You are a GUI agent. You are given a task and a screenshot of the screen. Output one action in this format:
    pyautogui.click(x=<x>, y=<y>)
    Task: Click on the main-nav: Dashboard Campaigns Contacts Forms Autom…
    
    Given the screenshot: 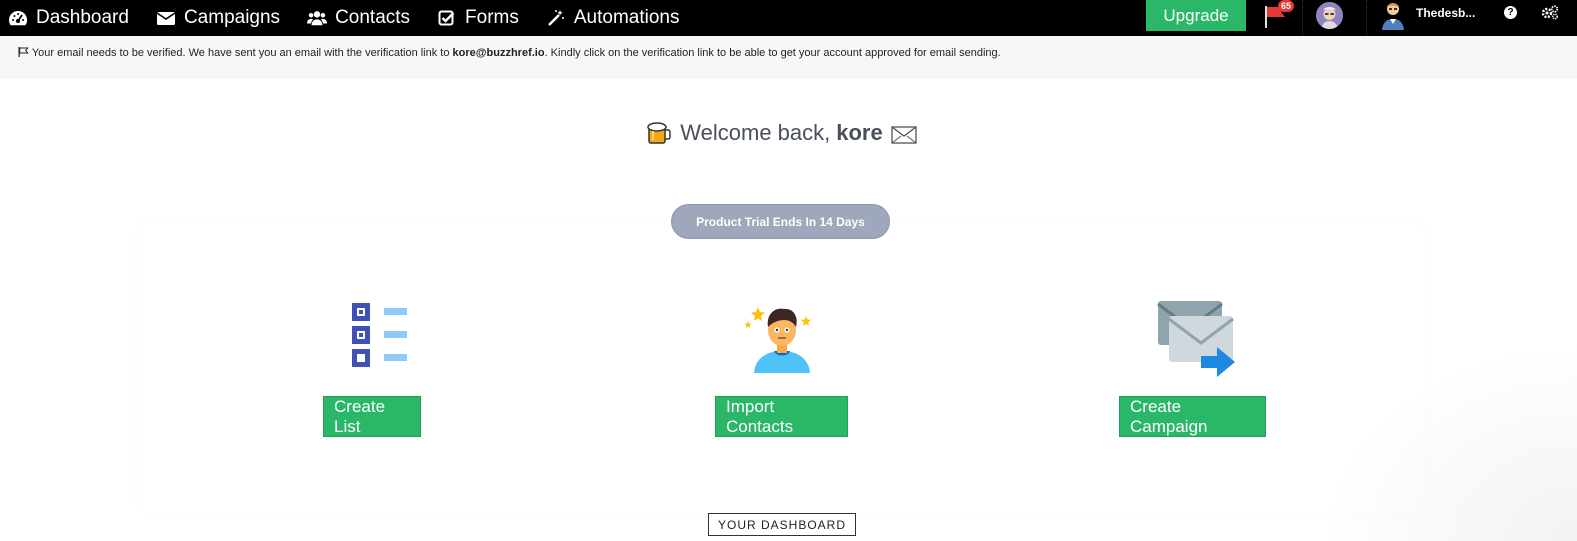 What is the action you would take?
    pyautogui.click(x=353, y=18)
    